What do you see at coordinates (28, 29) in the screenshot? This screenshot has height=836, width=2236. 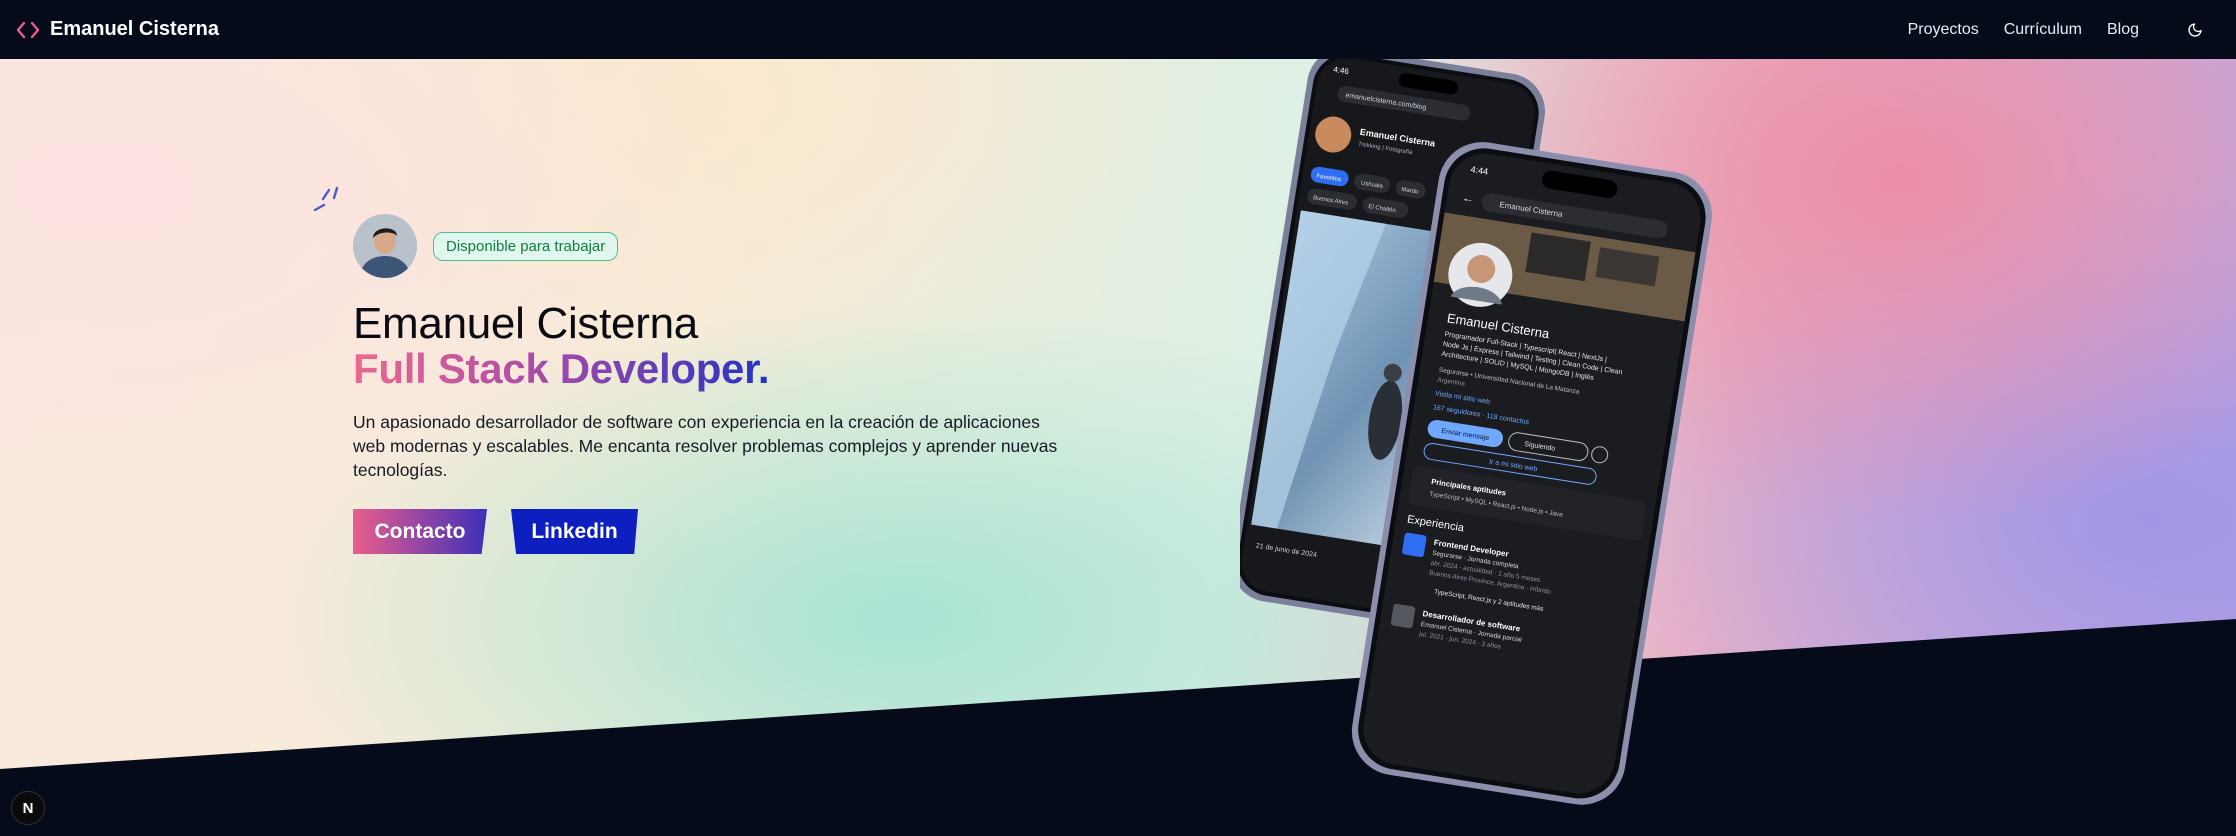 I see `code-brackets-icon` at bounding box center [28, 29].